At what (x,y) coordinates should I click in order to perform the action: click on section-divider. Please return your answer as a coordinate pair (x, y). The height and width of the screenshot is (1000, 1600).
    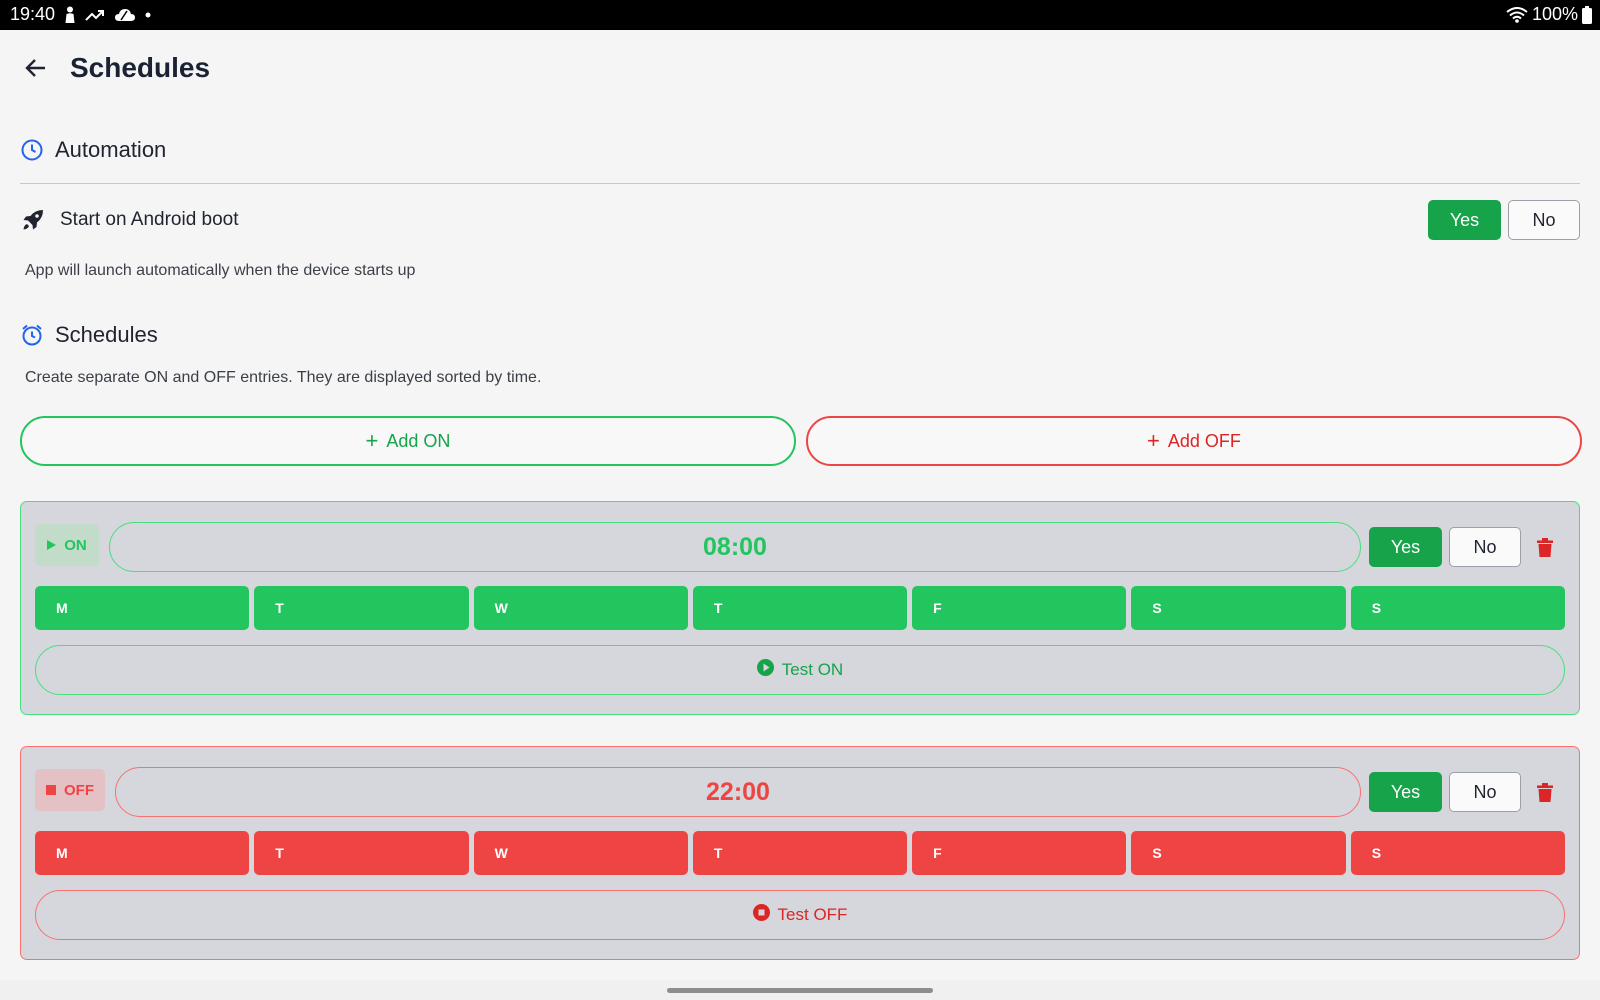
    Looking at the image, I should click on (800, 183).